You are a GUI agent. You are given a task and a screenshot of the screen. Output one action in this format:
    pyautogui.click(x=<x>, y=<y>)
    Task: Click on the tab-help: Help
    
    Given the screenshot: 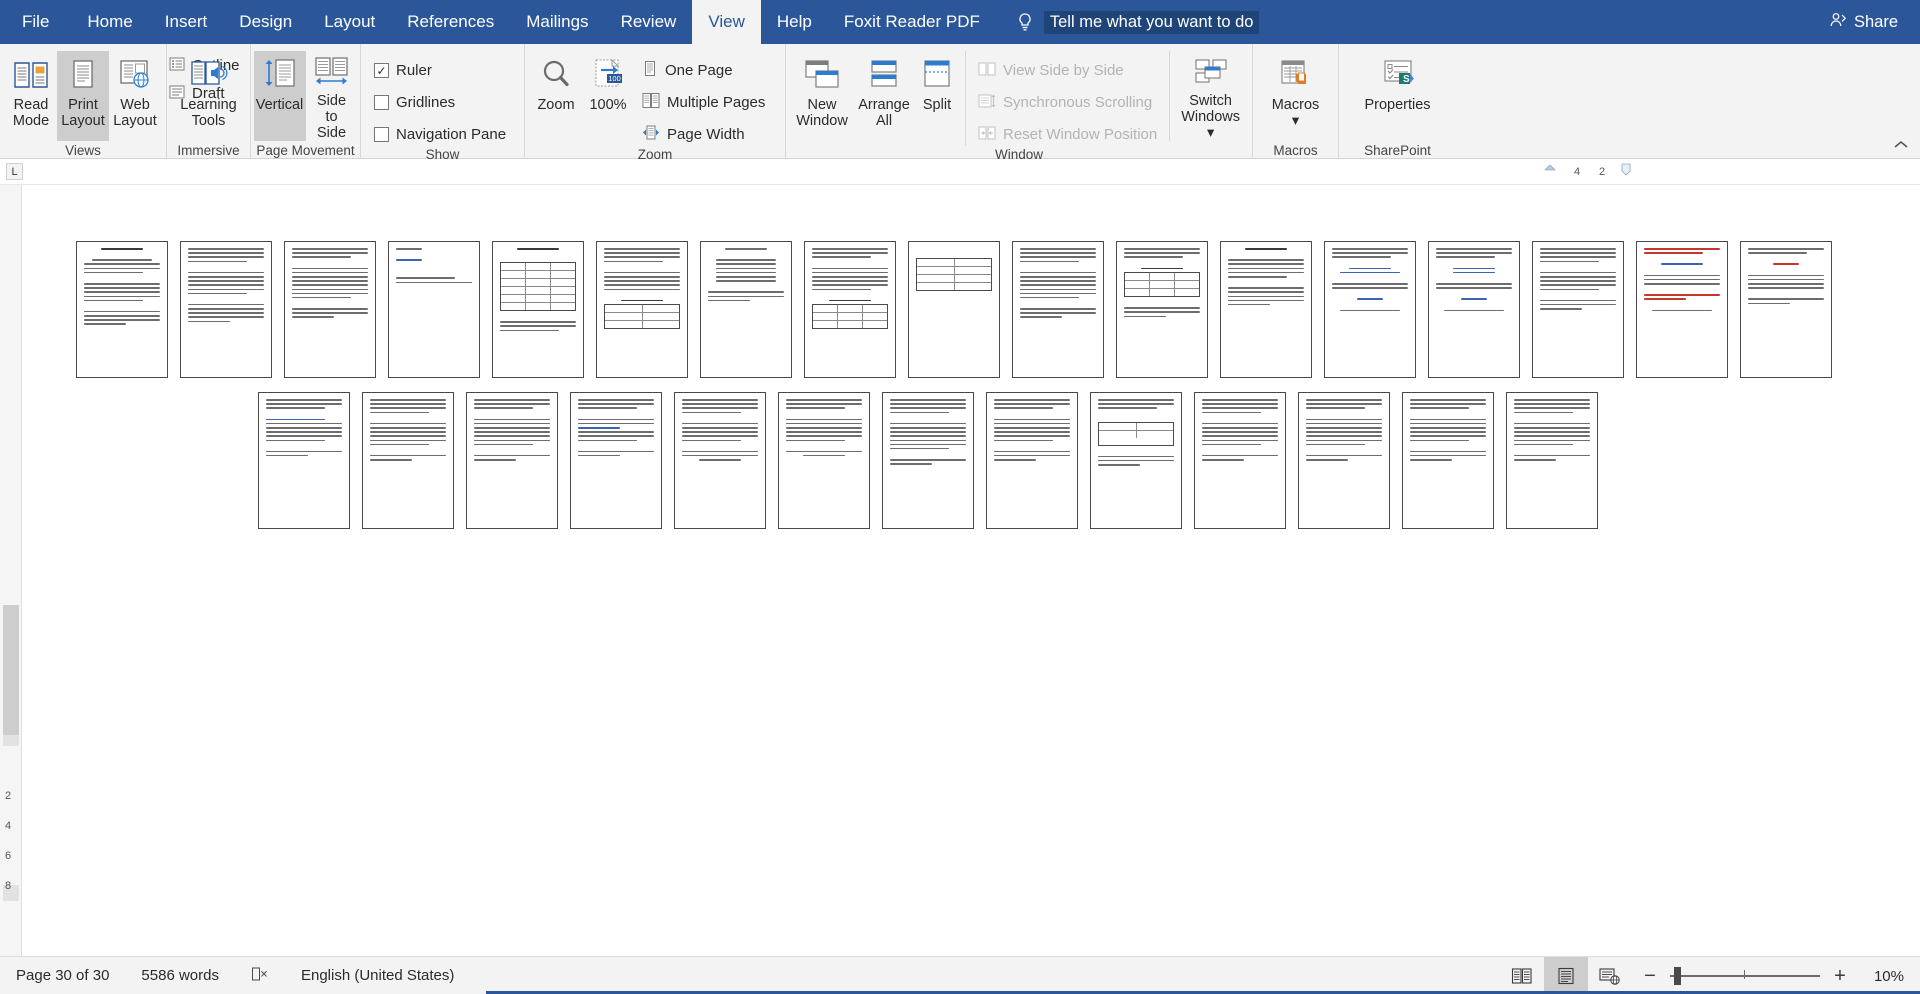 What is the action you would take?
    pyautogui.click(x=794, y=22)
    